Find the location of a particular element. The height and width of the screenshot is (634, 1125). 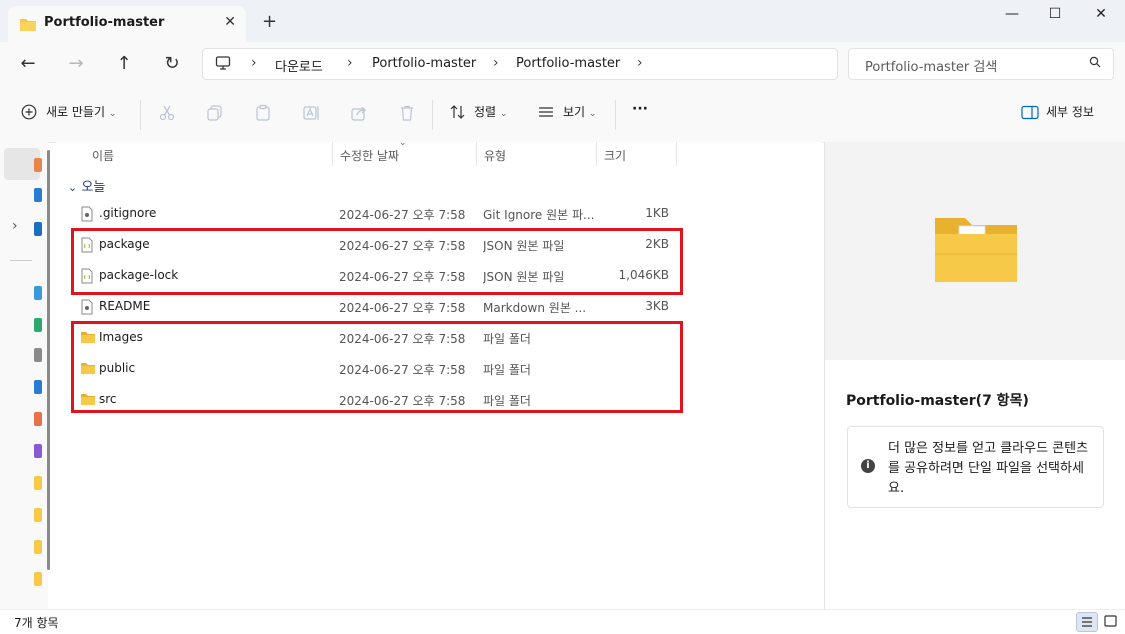

details-pane-icon is located at coordinates (1030, 114).